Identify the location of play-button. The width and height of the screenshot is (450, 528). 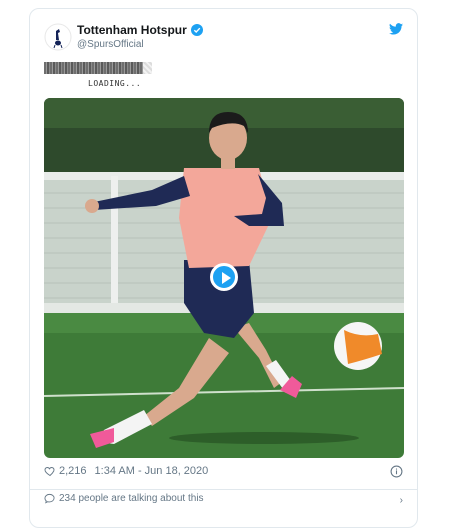
(224, 277).